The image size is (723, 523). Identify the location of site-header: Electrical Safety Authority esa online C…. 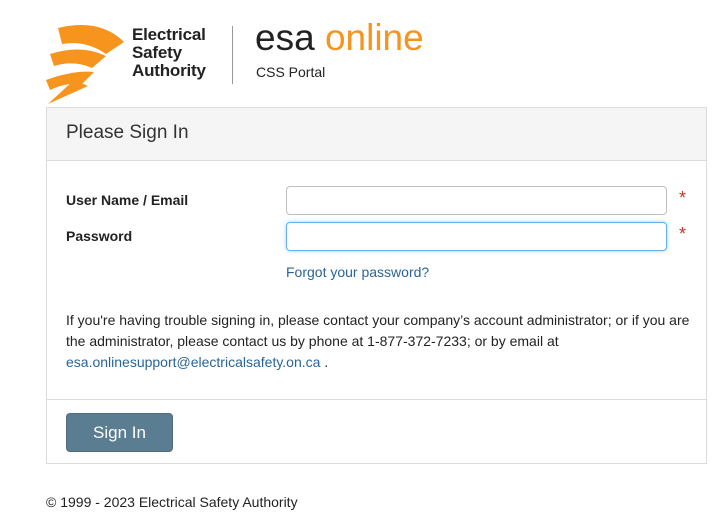
(254, 61).